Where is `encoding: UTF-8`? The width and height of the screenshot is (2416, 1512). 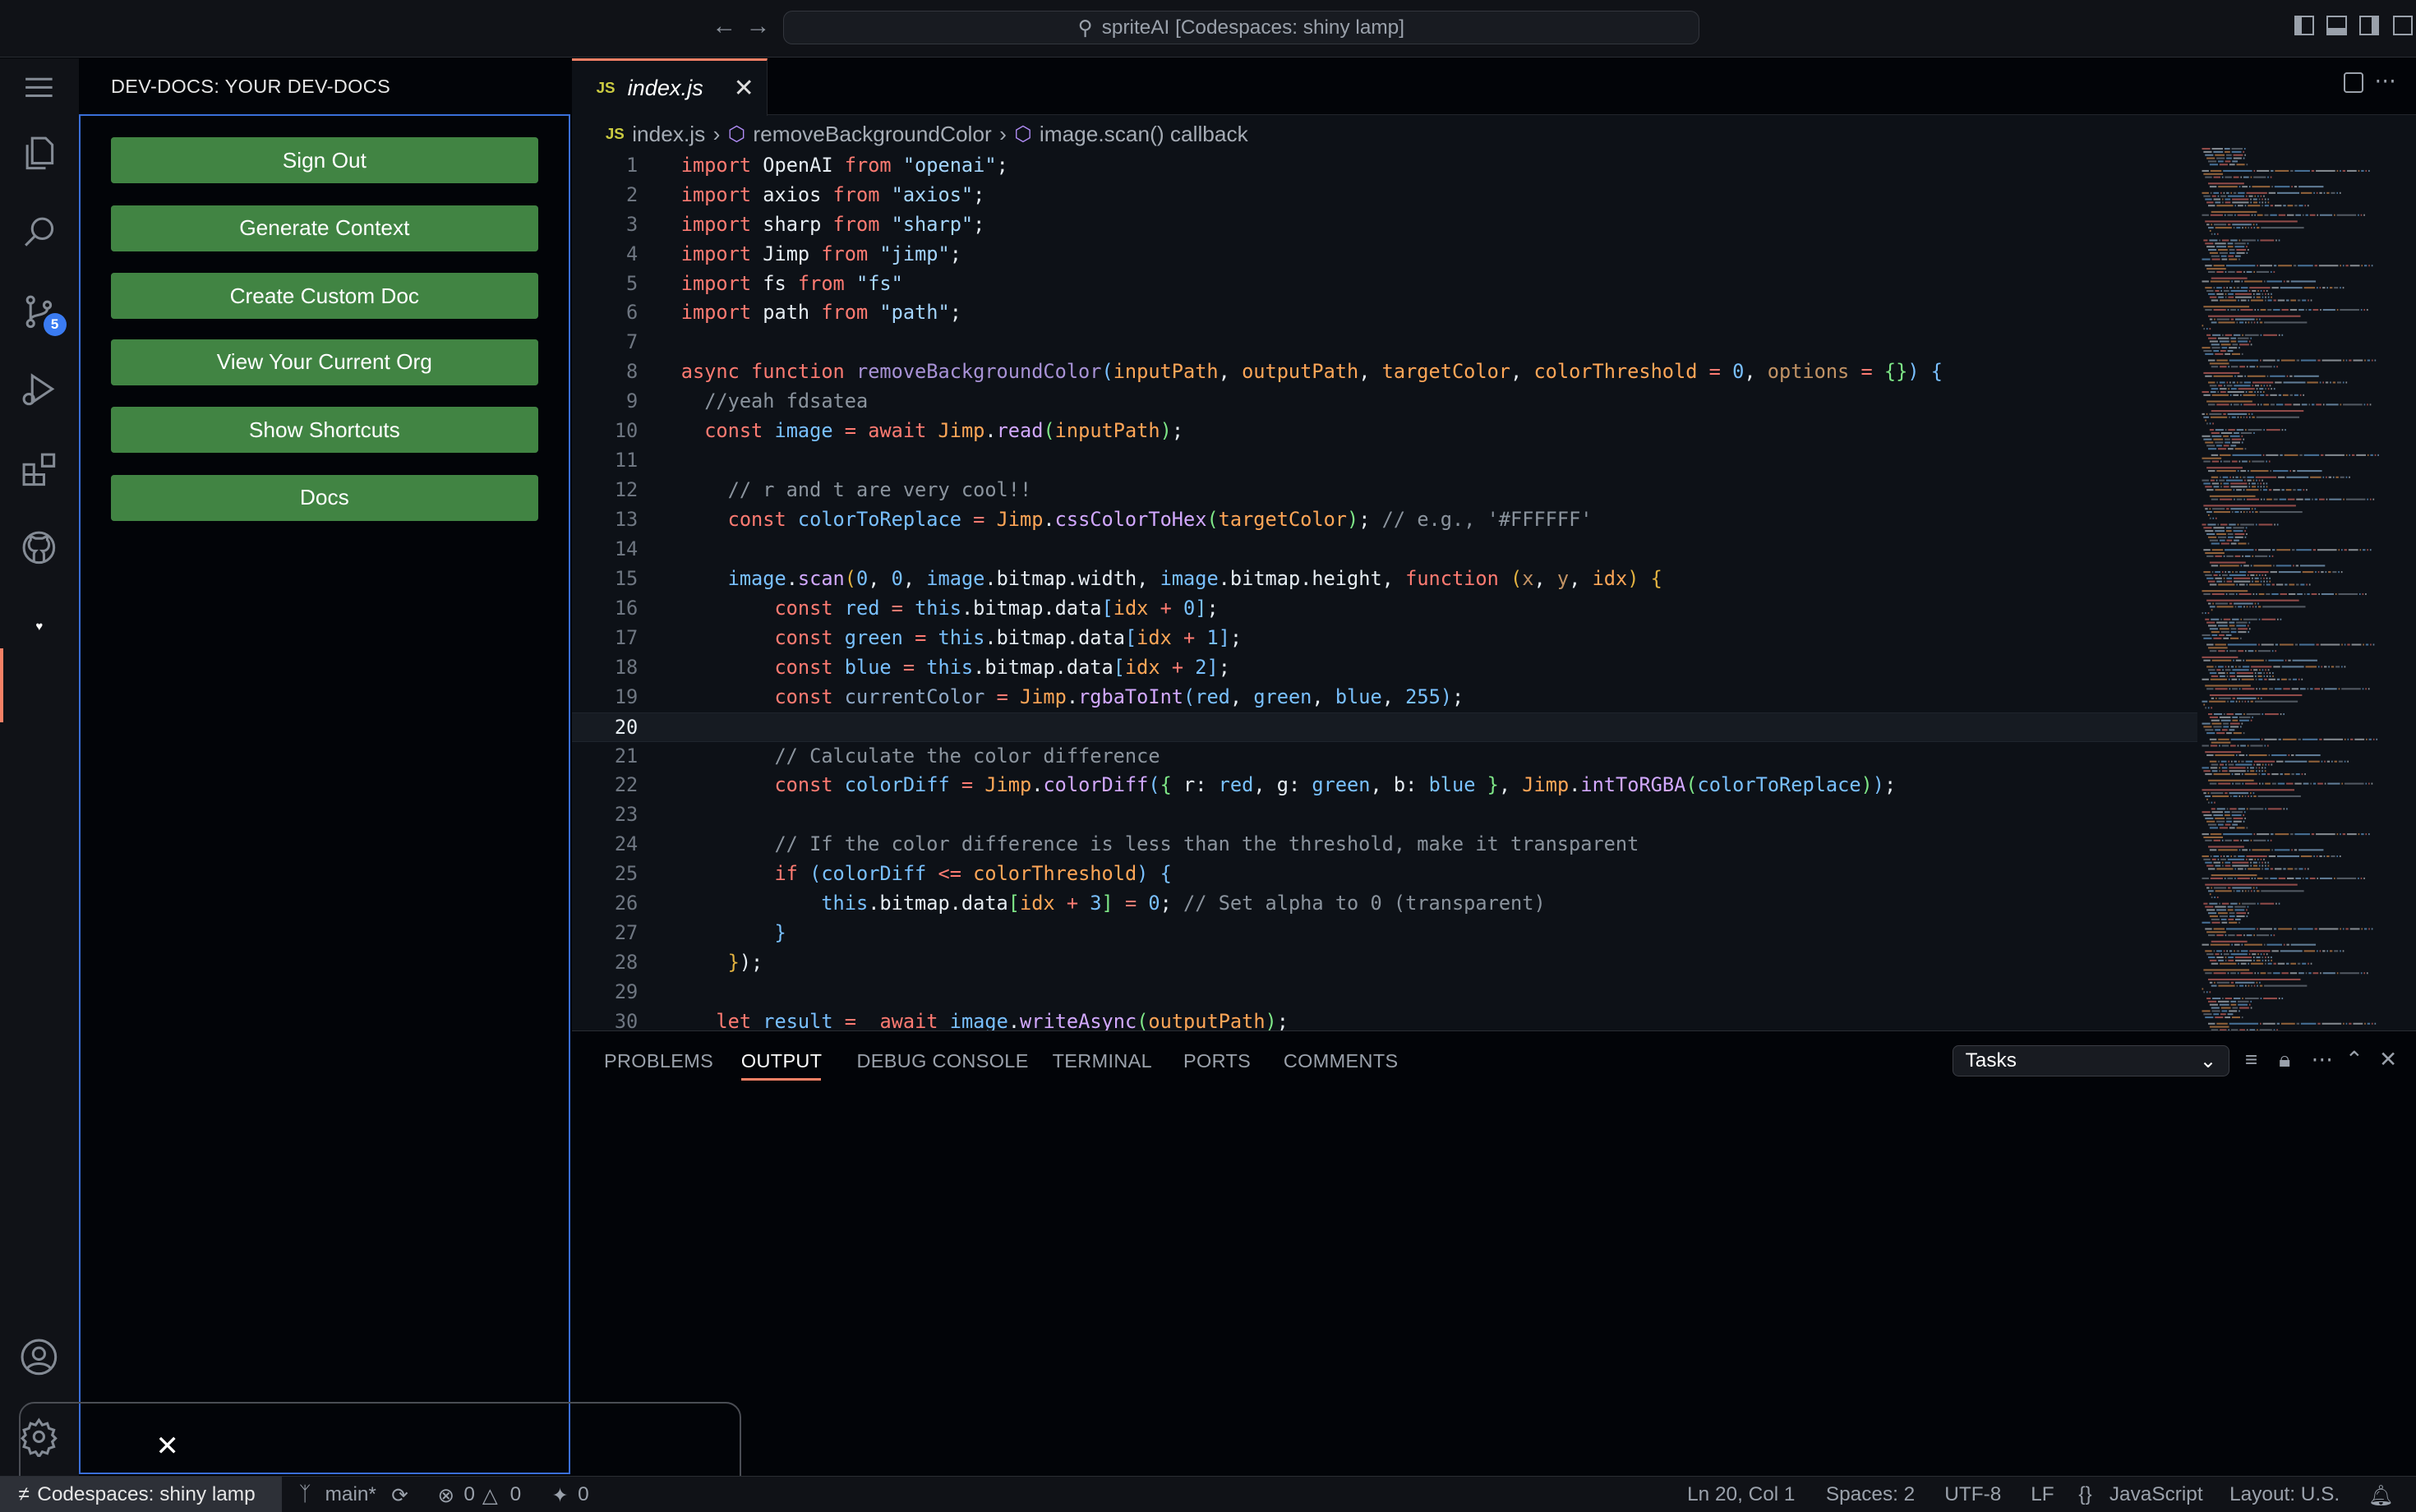 encoding: UTF-8 is located at coordinates (1973, 1494).